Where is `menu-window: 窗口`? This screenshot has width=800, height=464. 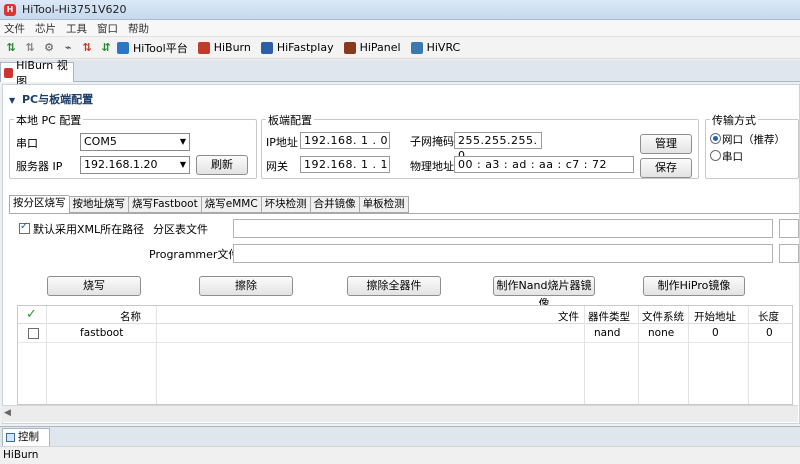
menu-window: 窗口 is located at coordinates (107, 28).